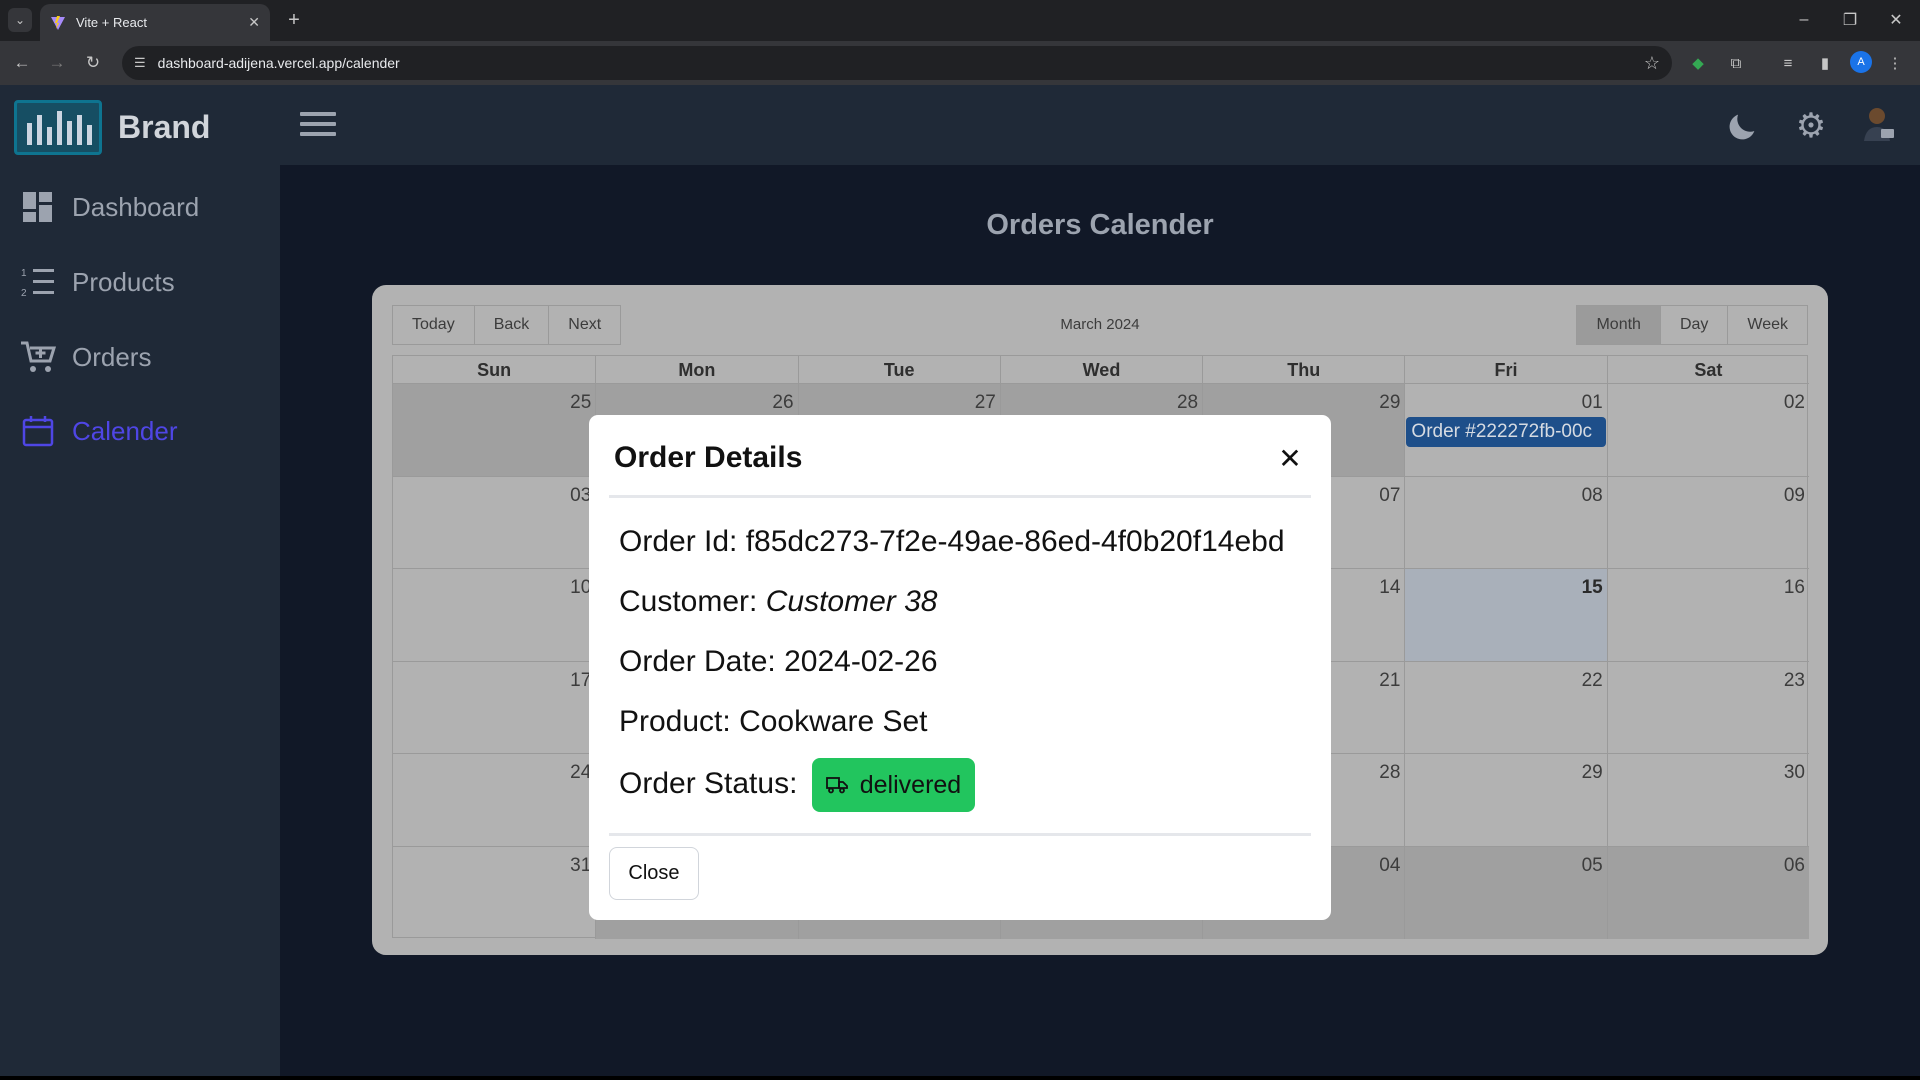  I want to click on day-cell: 25, so click(494, 430).